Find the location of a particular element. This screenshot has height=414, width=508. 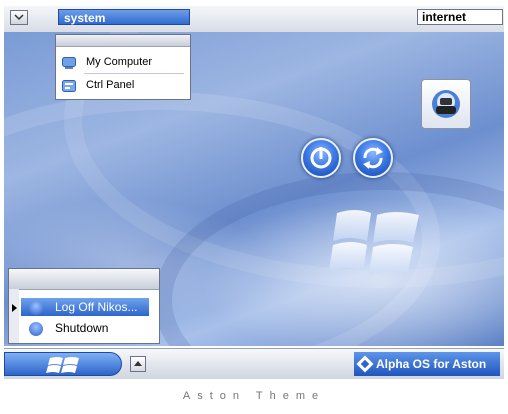

start-menu-panel: Log Off Nikos... Shutdown is located at coordinates (84, 306).